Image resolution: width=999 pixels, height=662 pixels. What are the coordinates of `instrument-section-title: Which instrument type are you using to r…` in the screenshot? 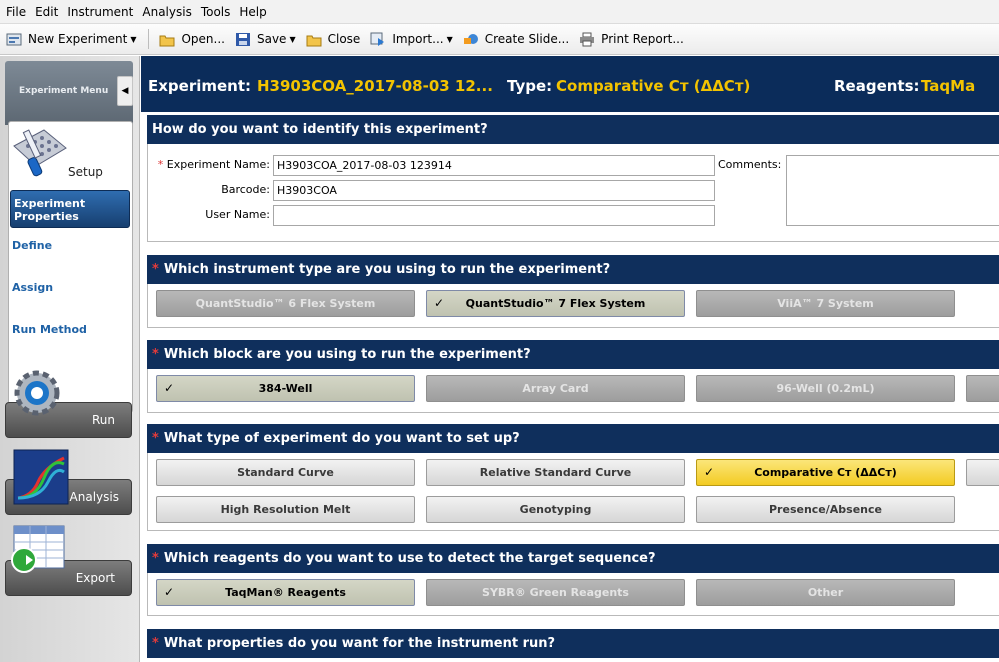 It's located at (387, 269).